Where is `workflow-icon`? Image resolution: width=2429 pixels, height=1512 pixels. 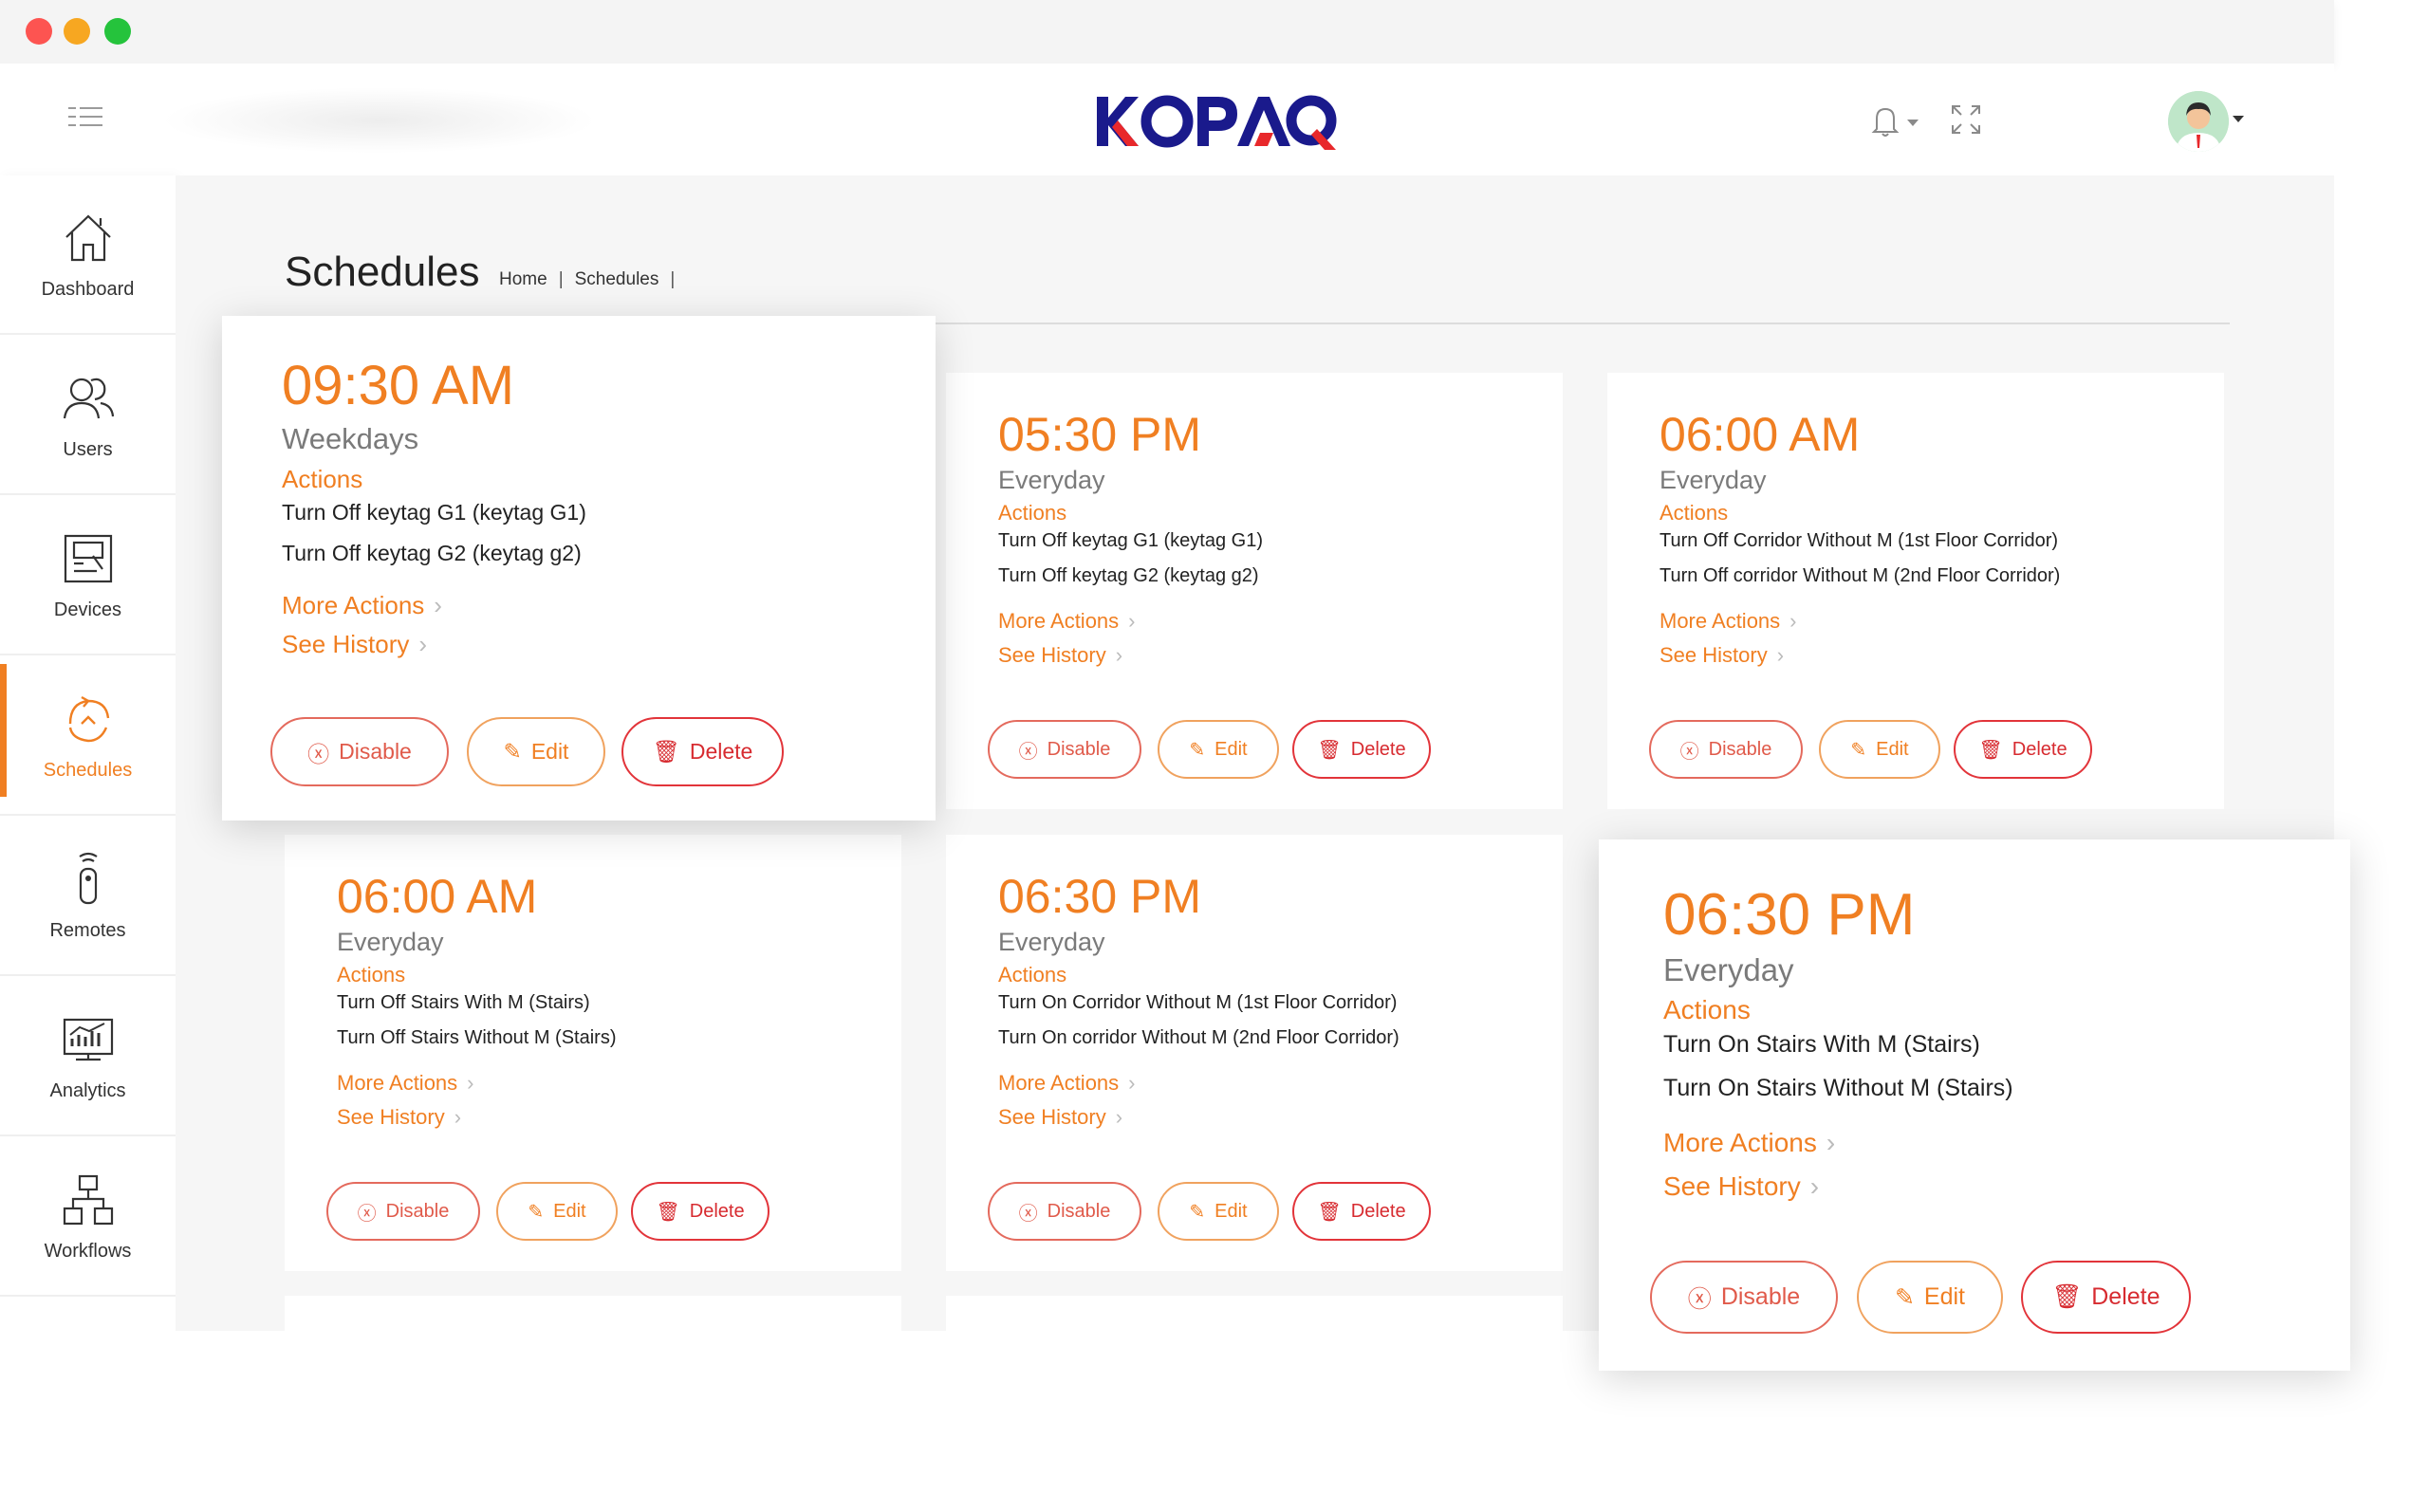
workflow-icon is located at coordinates (88, 1199).